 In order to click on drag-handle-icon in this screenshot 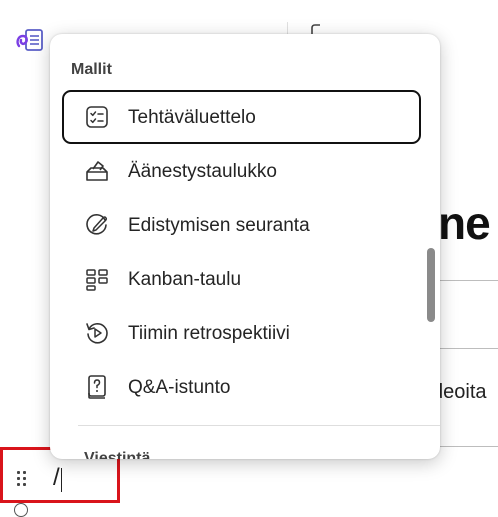, I will do `click(23, 479)`.